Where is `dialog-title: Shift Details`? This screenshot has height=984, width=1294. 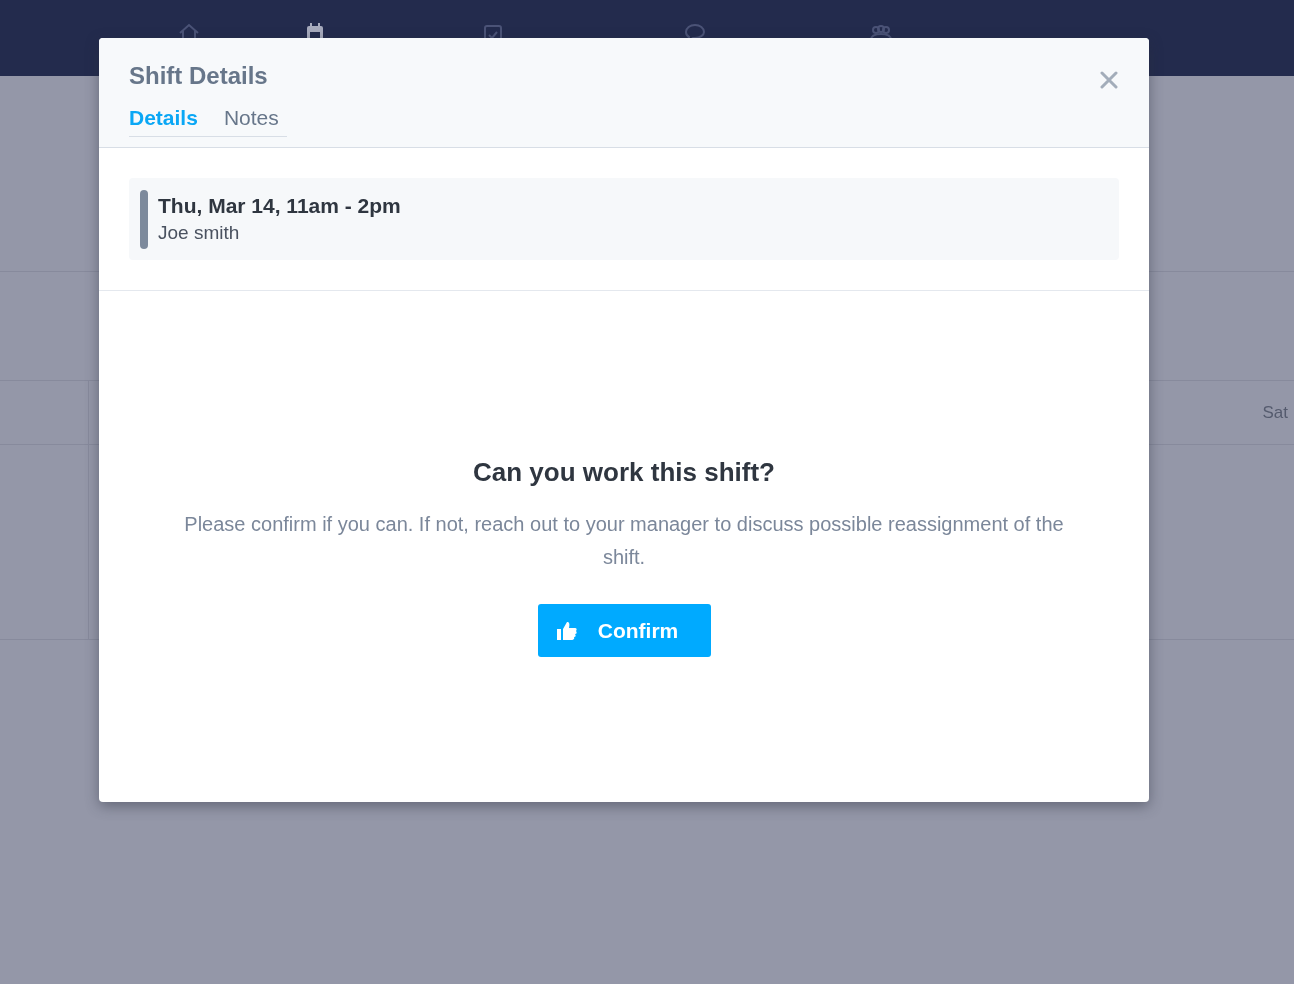 dialog-title: Shift Details is located at coordinates (198, 76).